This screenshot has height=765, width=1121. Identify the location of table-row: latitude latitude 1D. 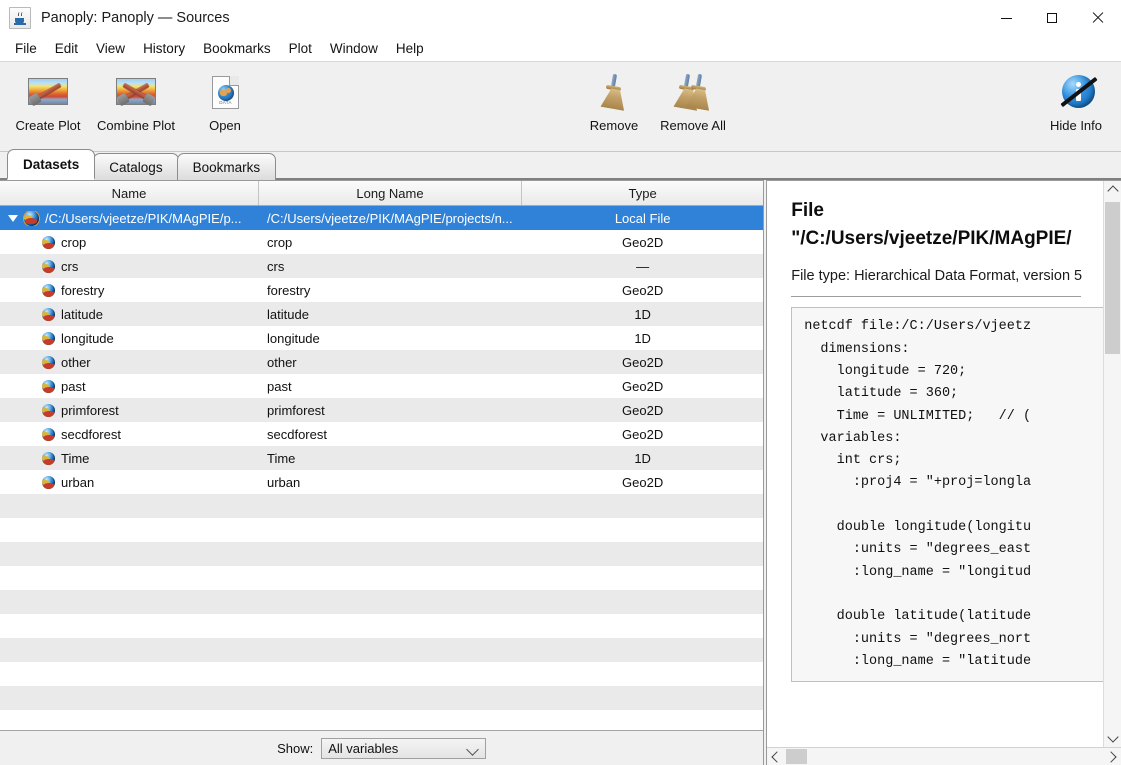
(382, 314).